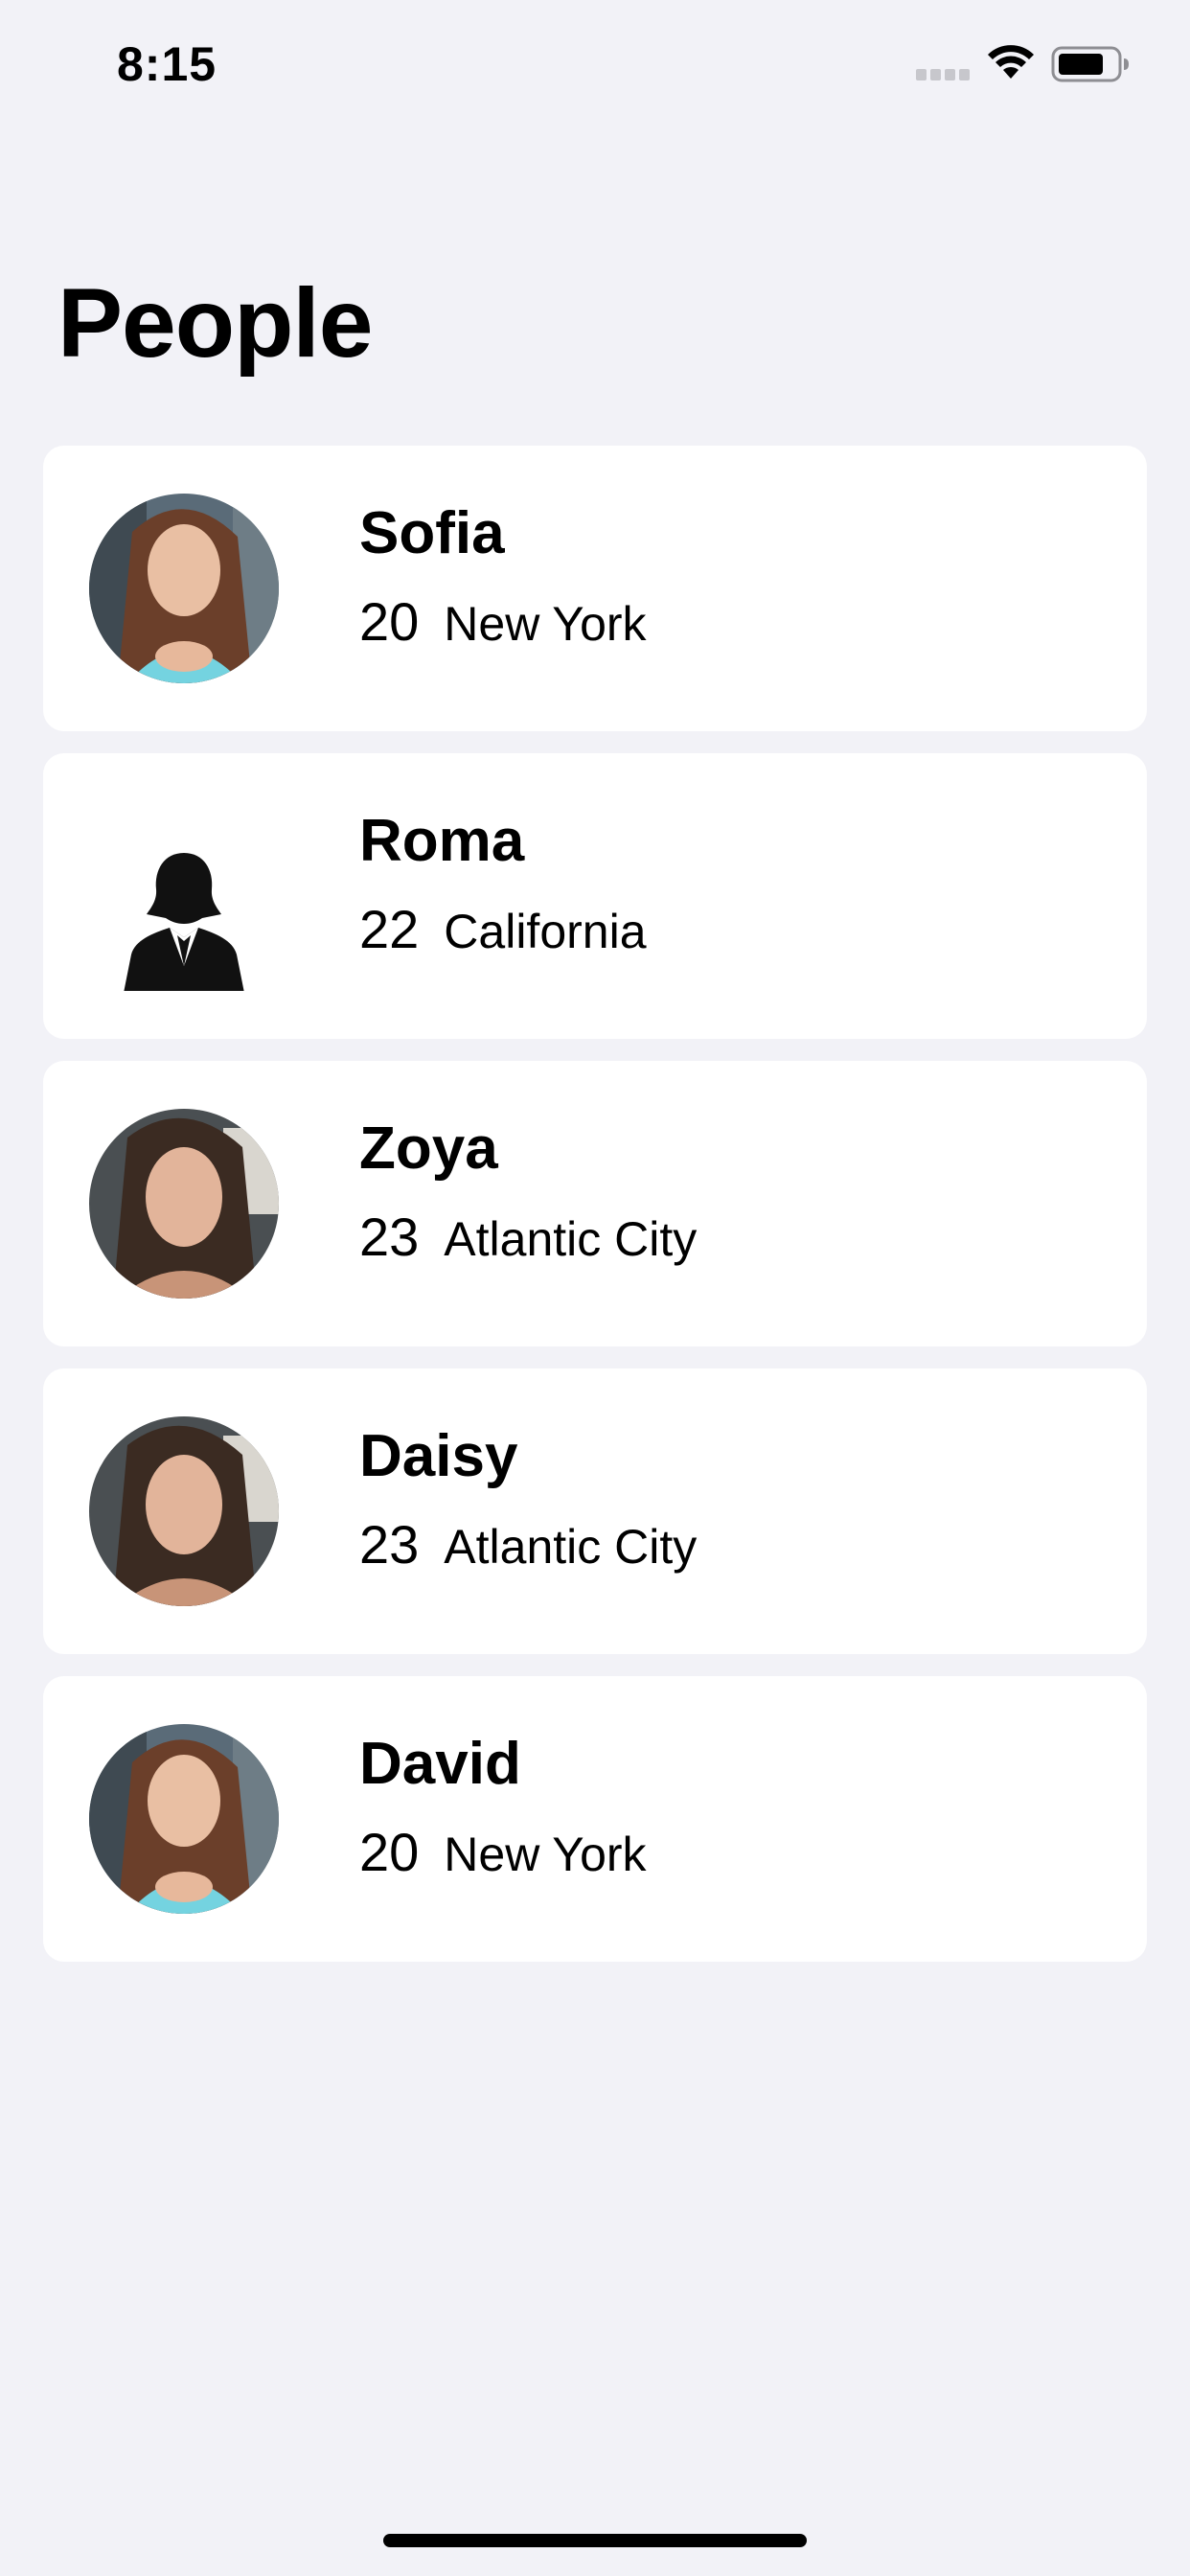  What do you see at coordinates (595, 588) in the screenshot?
I see `list-item: Sofia 20 New York` at bounding box center [595, 588].